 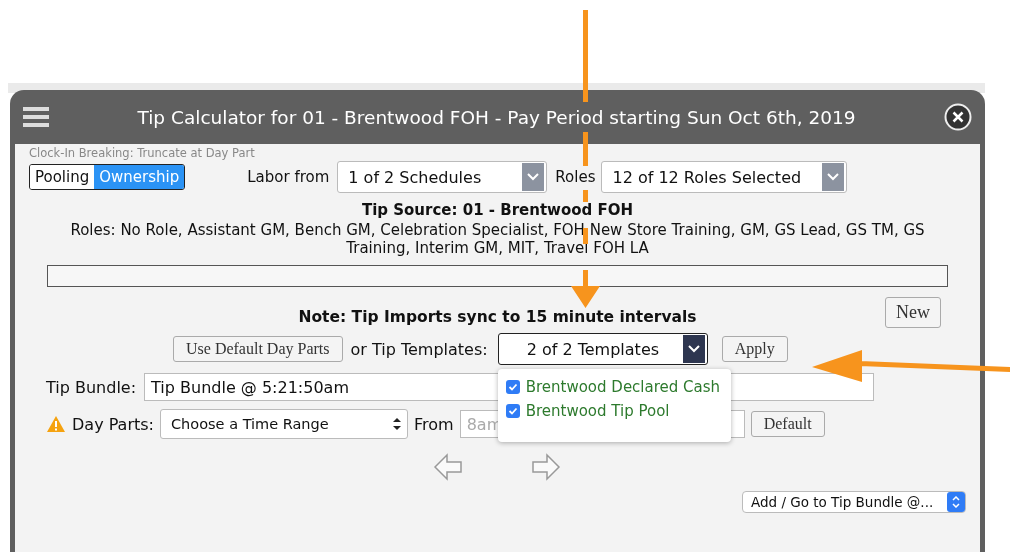 What do you see at coordinates (113, 424) in the screenshot?
I see `day-parts-label: Day Parts:` at bounding box center [113, 424].